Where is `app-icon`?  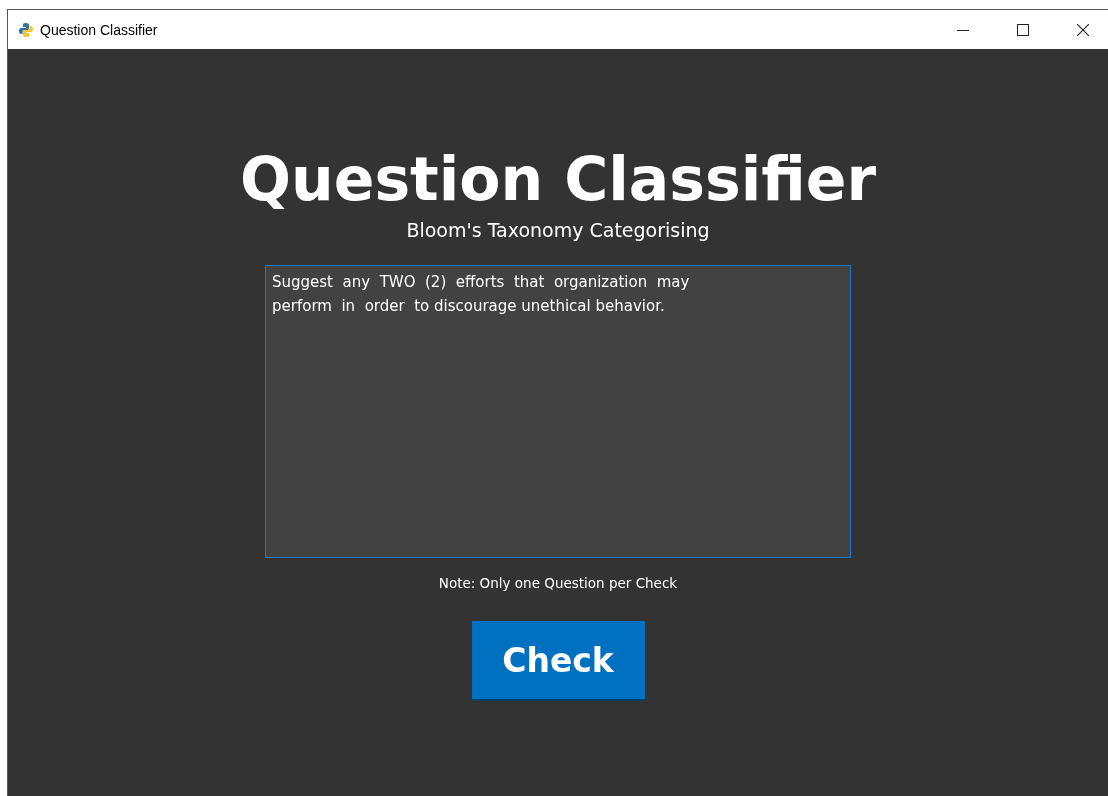
app-icon is located at coordinates (26, 29).